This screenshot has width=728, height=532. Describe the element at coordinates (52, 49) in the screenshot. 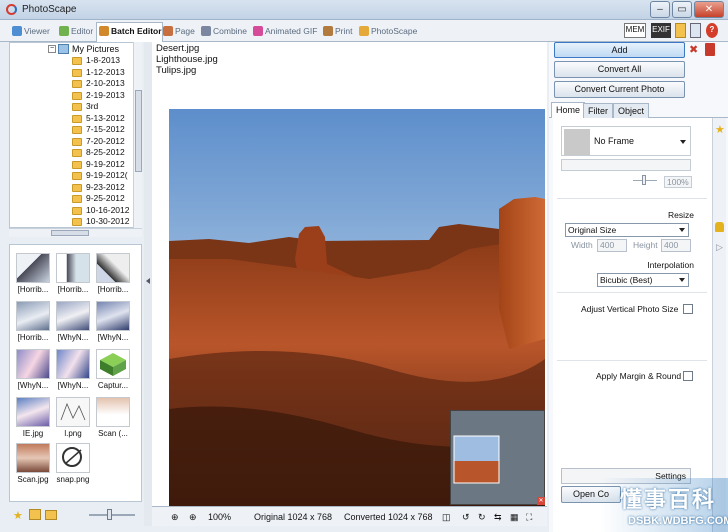

I see `collapse-toggle-icon: −` at that location.